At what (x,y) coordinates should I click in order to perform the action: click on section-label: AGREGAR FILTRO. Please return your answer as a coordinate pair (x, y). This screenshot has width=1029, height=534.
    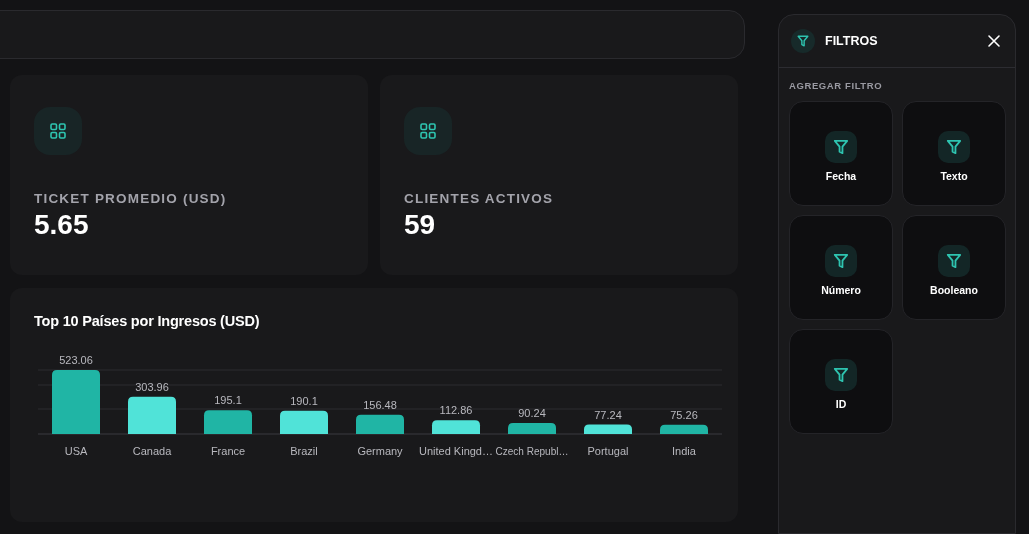
    Looking at the image, I should click on (836, 85).